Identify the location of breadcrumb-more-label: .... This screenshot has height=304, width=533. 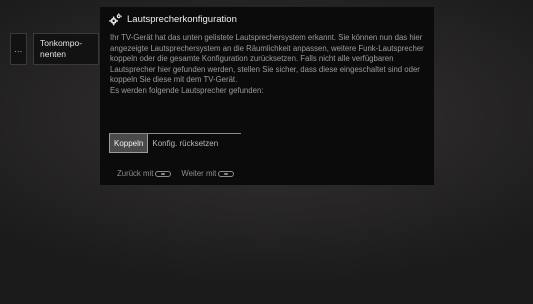
(18, 49).